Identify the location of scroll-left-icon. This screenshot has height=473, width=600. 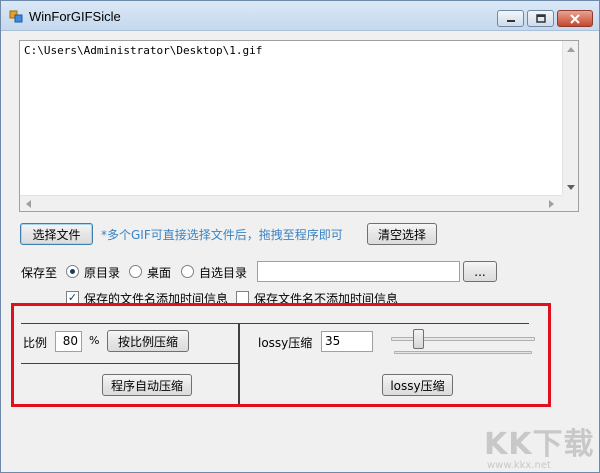
(28, 204).